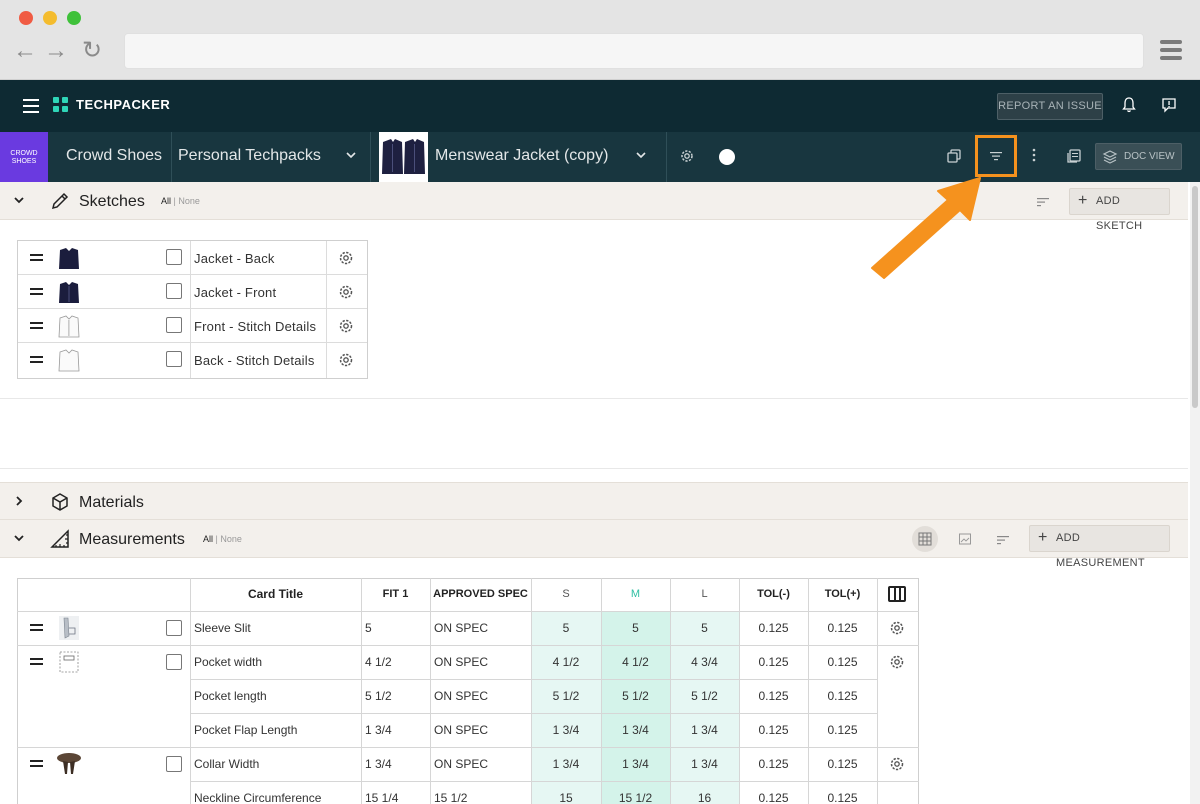 This screenshot has height=804, width=1200. Describe the element at coordinates (727, 157) in the screenshot. I see `status-circle-icon` at that location.